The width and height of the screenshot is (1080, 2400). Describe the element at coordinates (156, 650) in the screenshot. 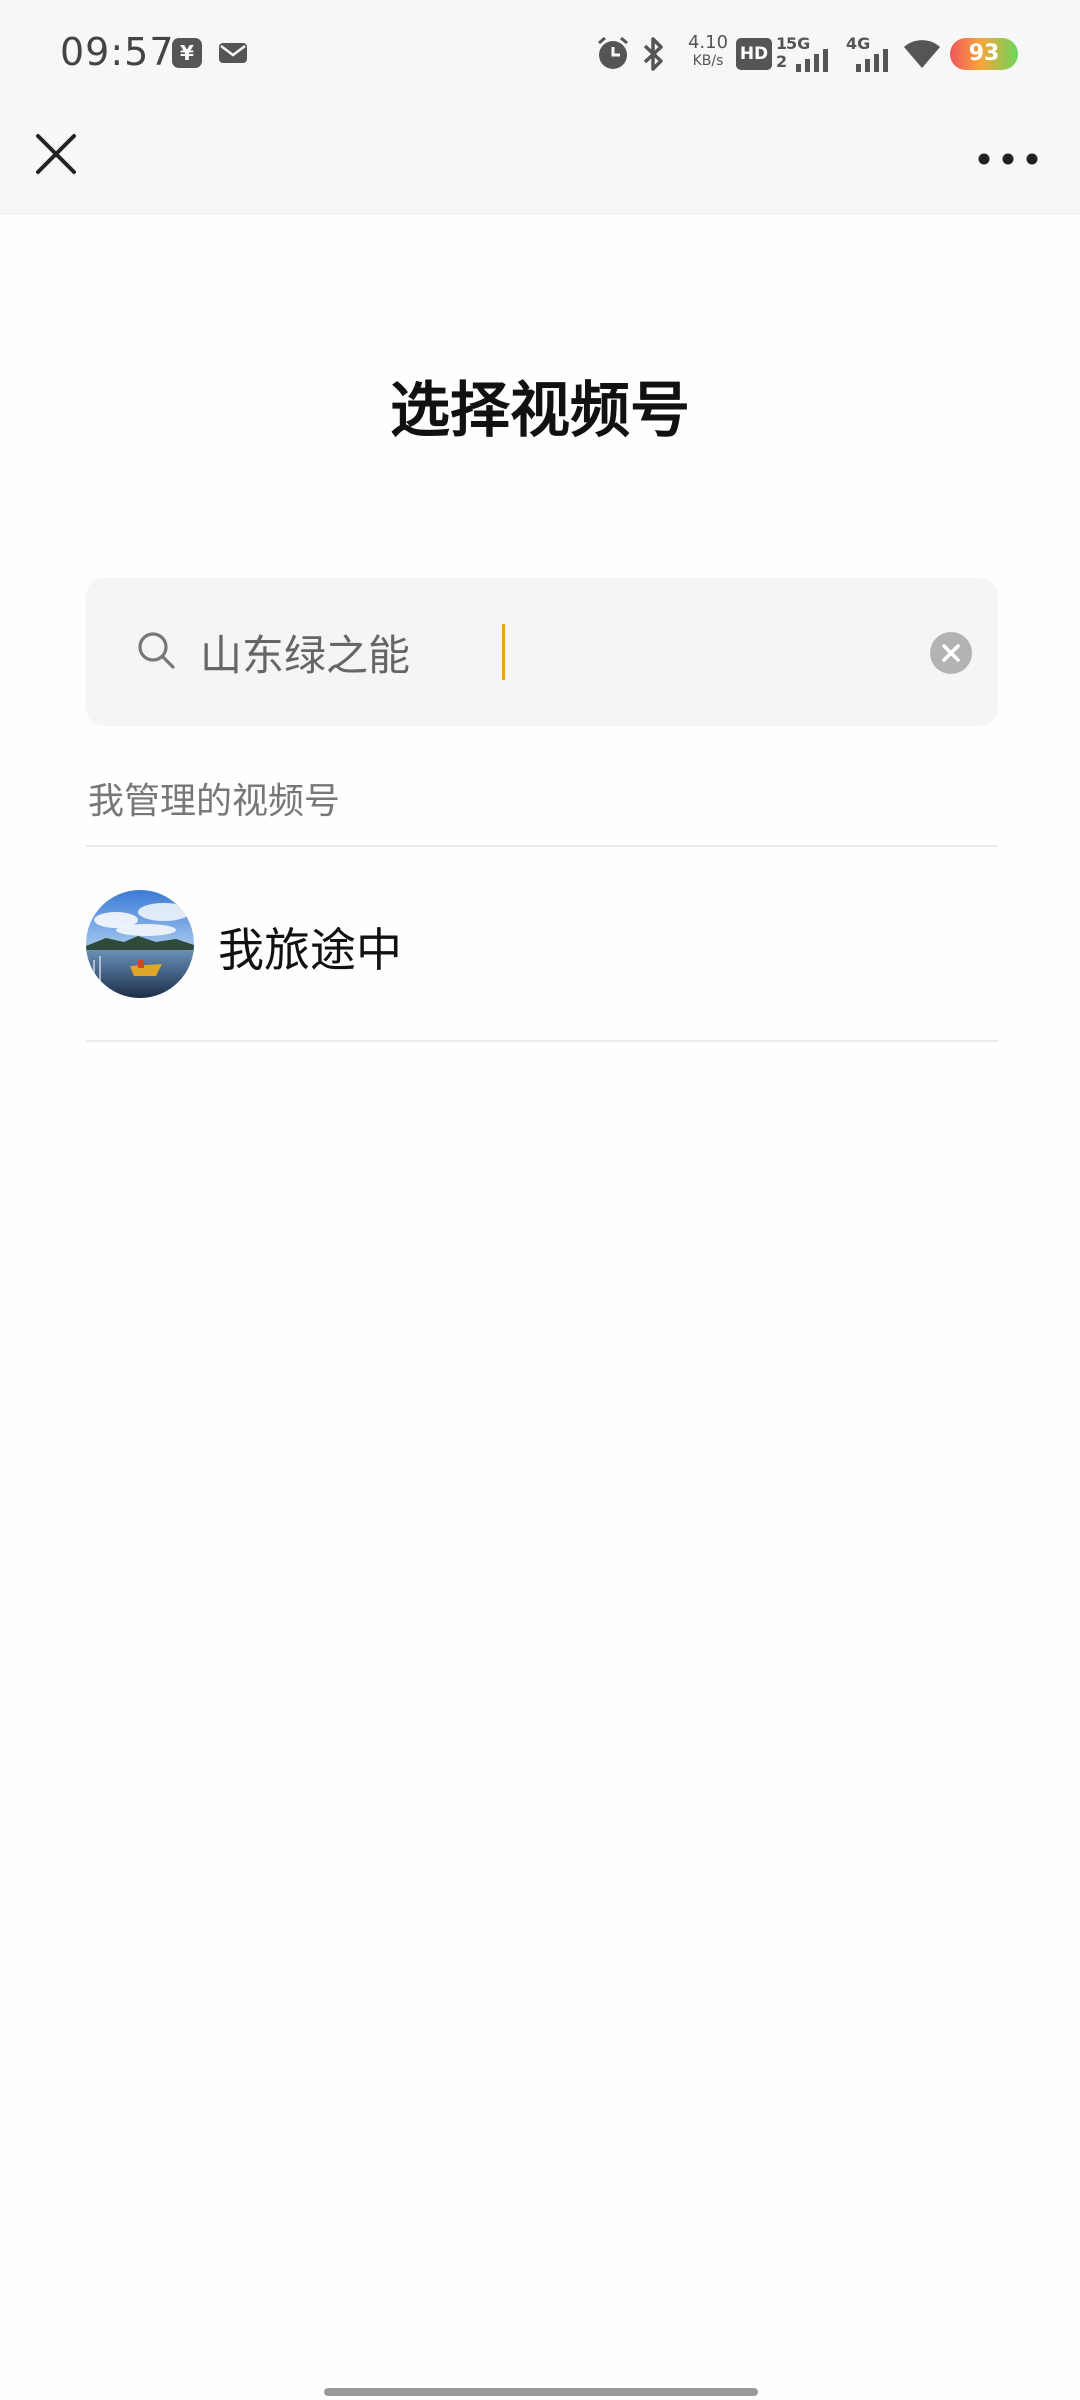

I see `search-icon` at that location.